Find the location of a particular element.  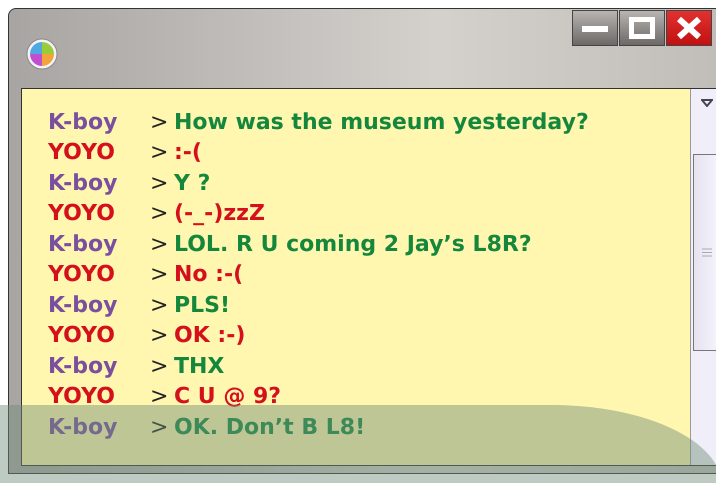

grip-icon is located at coordinates (707, 252).